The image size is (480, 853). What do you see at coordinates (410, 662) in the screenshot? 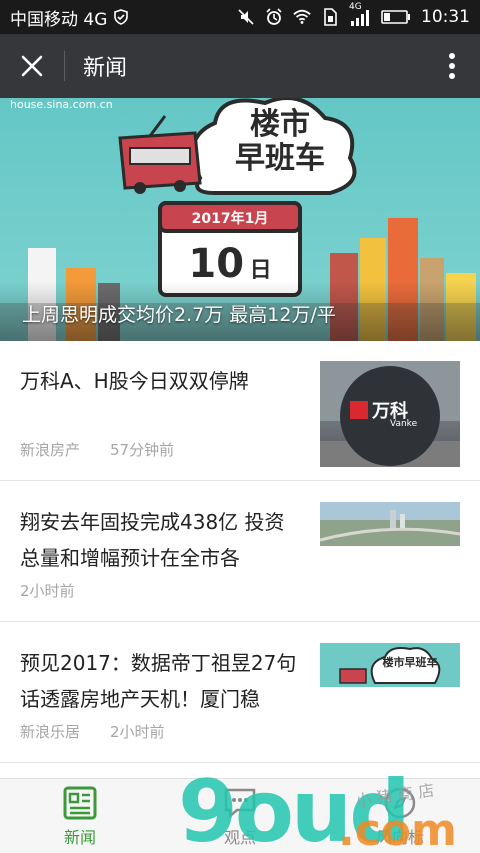
I see `thumb-sign-text: 楼市早班车` at bounding box center [410, 662].